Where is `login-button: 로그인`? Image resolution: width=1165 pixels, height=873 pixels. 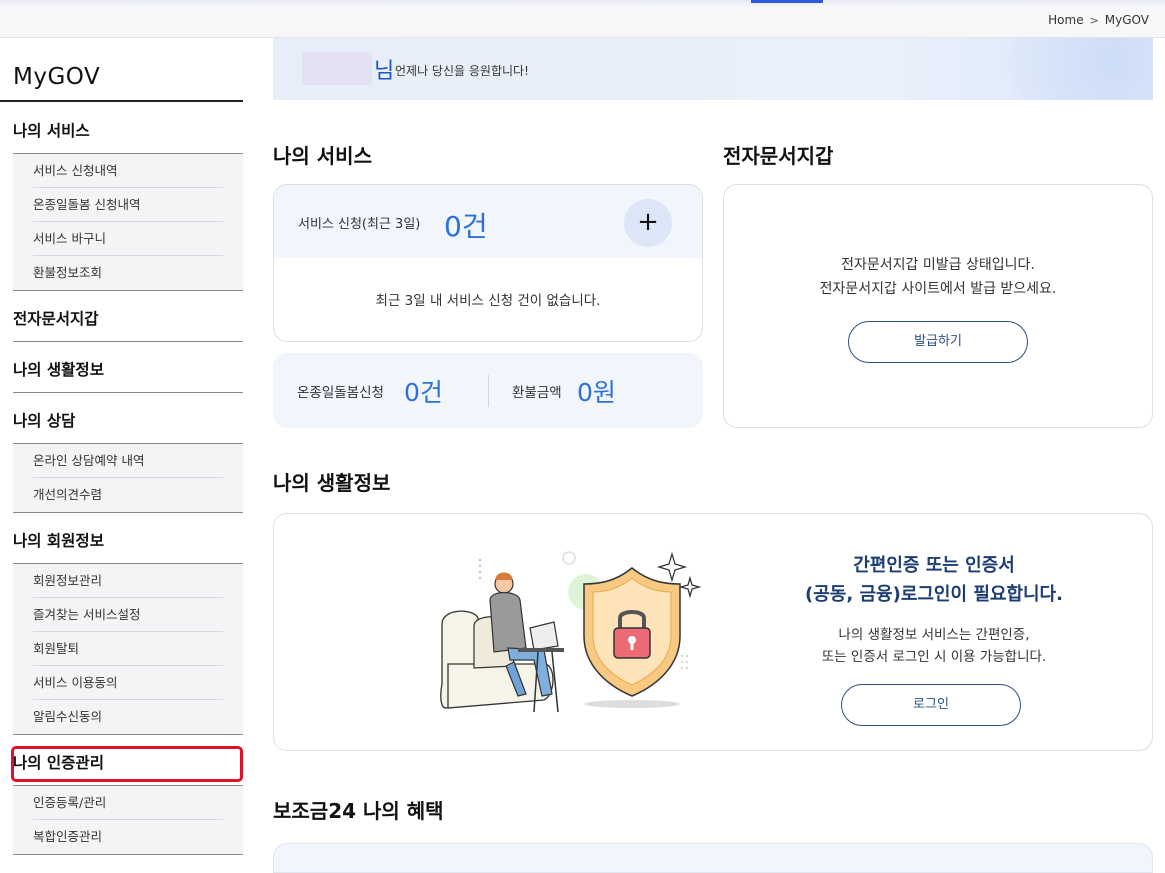 login-button: 로그인 is located at coordinates (931, 705).